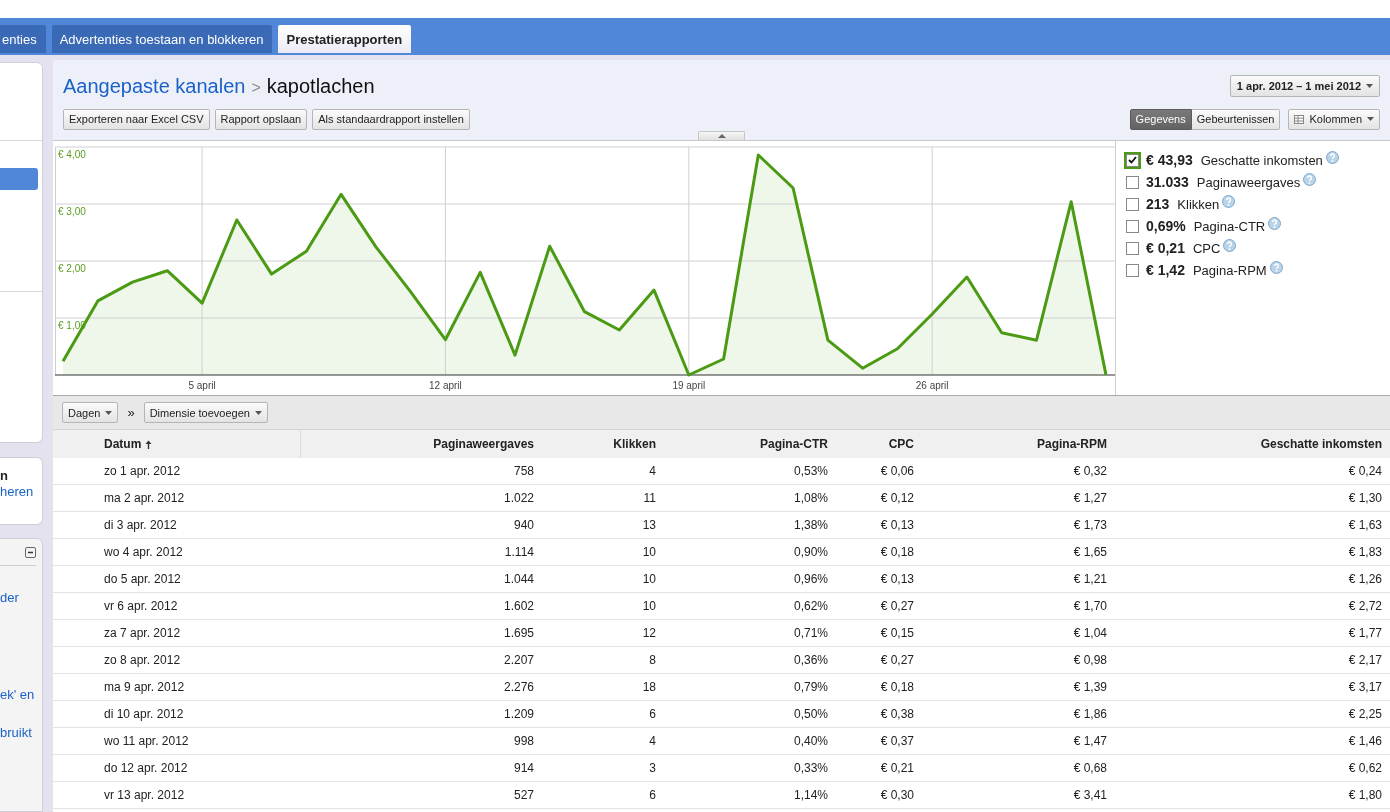  What do you see at coordinates (1236, 119) in the screenshot?
I see `view-toggle-button: Gebeurtenissen` at bounding box center [1236, 119].